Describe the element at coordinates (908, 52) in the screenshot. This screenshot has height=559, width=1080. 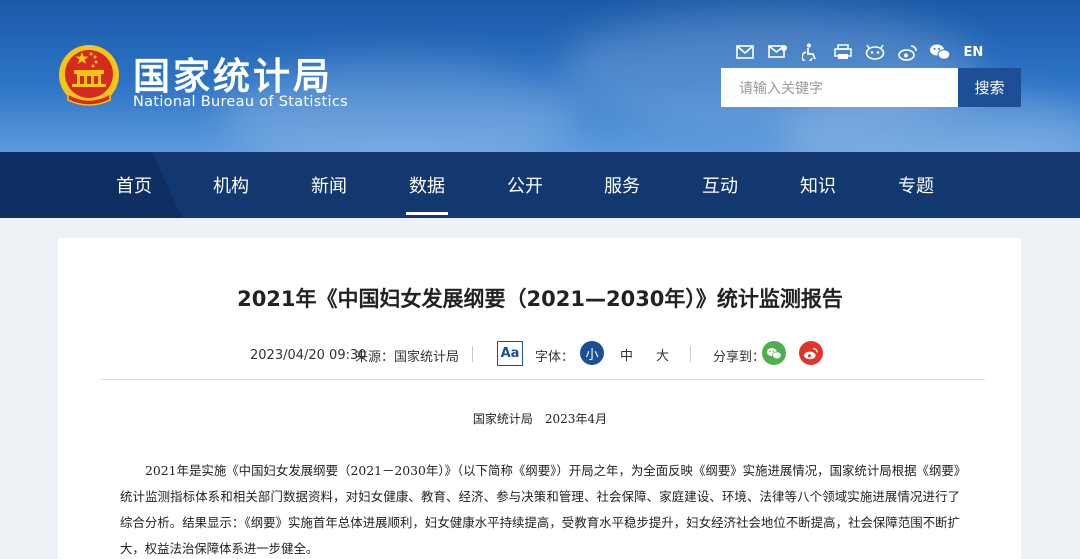
I see `weibo-icon` at that location.